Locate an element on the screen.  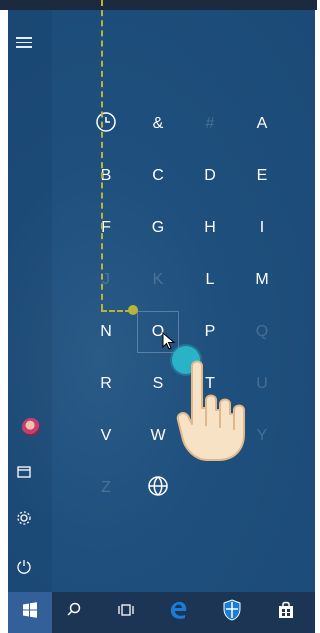
store-button is located at coordinates (286, 612).